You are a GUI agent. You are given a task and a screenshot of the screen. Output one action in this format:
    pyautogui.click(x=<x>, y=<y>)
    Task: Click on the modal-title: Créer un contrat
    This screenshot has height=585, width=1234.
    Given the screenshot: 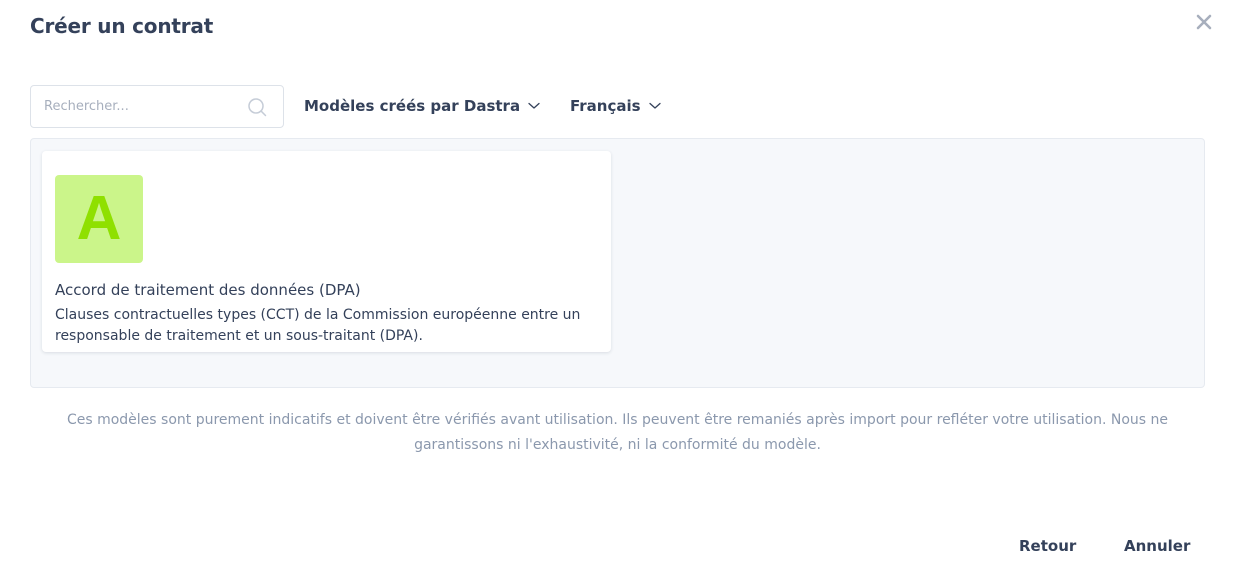 What is the action you would take?
    pyautogui.click(x=122, y=26)
    